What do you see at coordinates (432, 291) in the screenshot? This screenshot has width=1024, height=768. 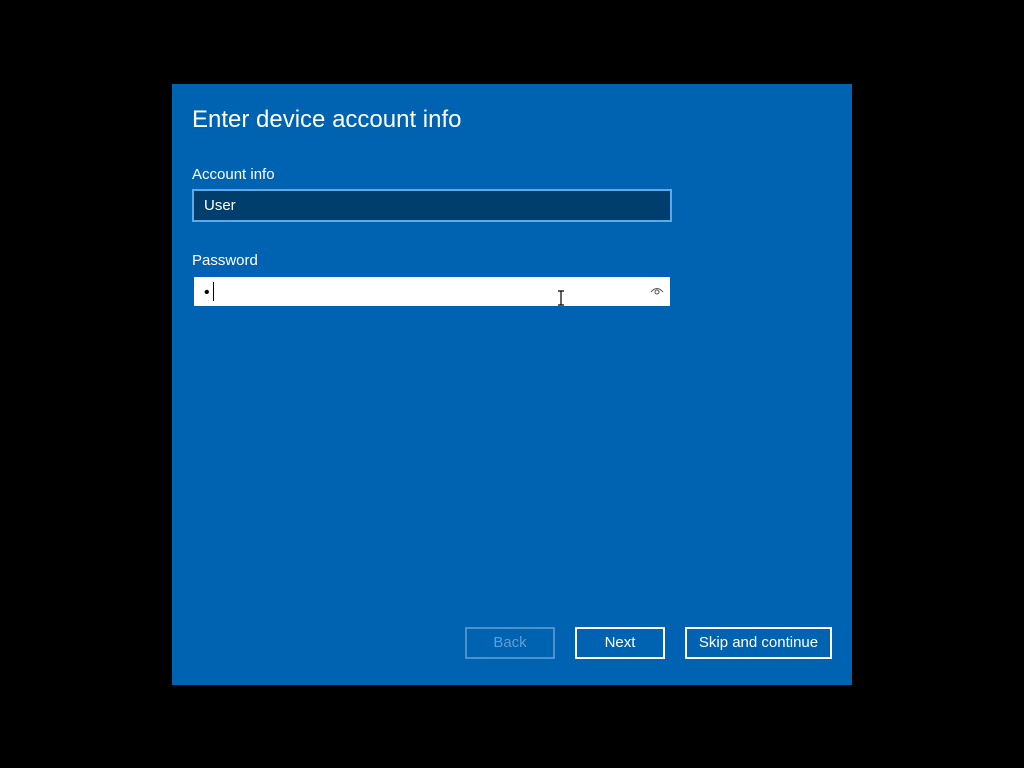 I see `password-field: •` at bounding box center [432, 291].